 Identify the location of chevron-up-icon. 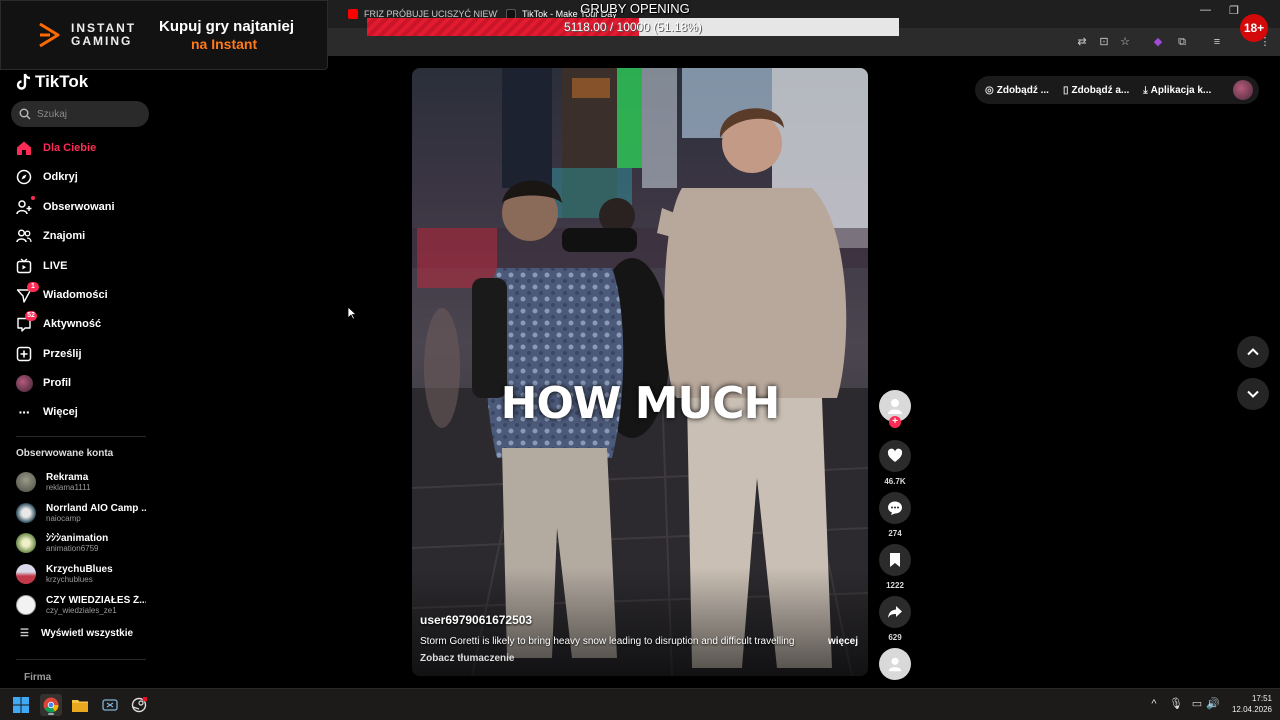
(1253, 352).